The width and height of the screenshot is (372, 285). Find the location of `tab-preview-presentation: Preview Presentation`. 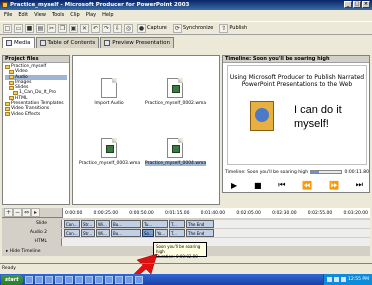

tab-preview-presentation: Preview Presentation is located at coordinates (137, 42).